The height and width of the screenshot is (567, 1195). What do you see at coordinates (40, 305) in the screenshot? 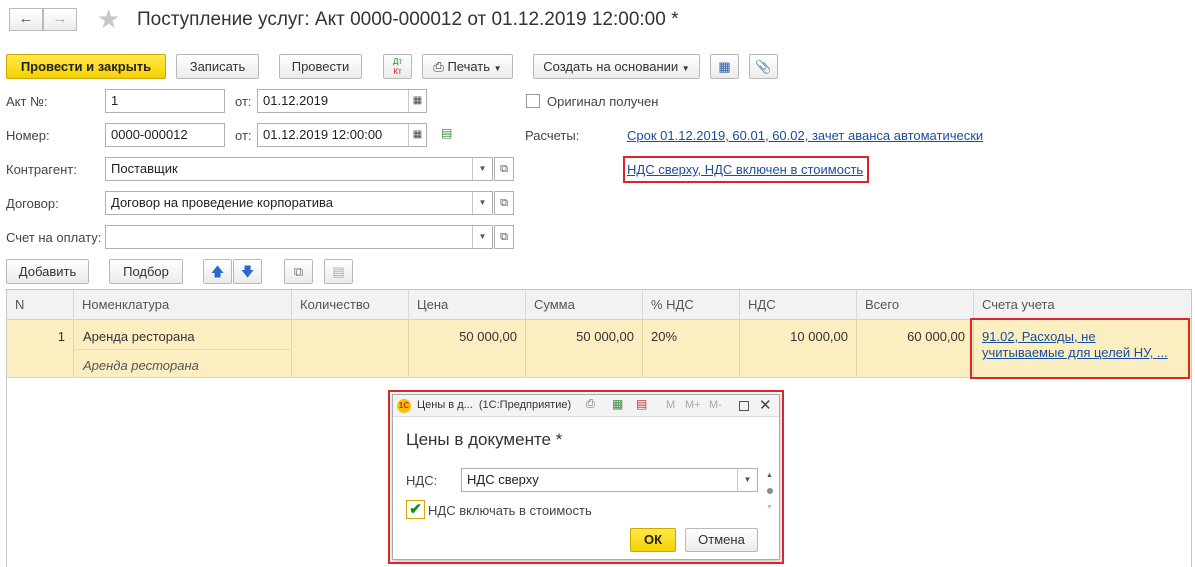
I see `column-header: N` at bounding box center [40, 305].